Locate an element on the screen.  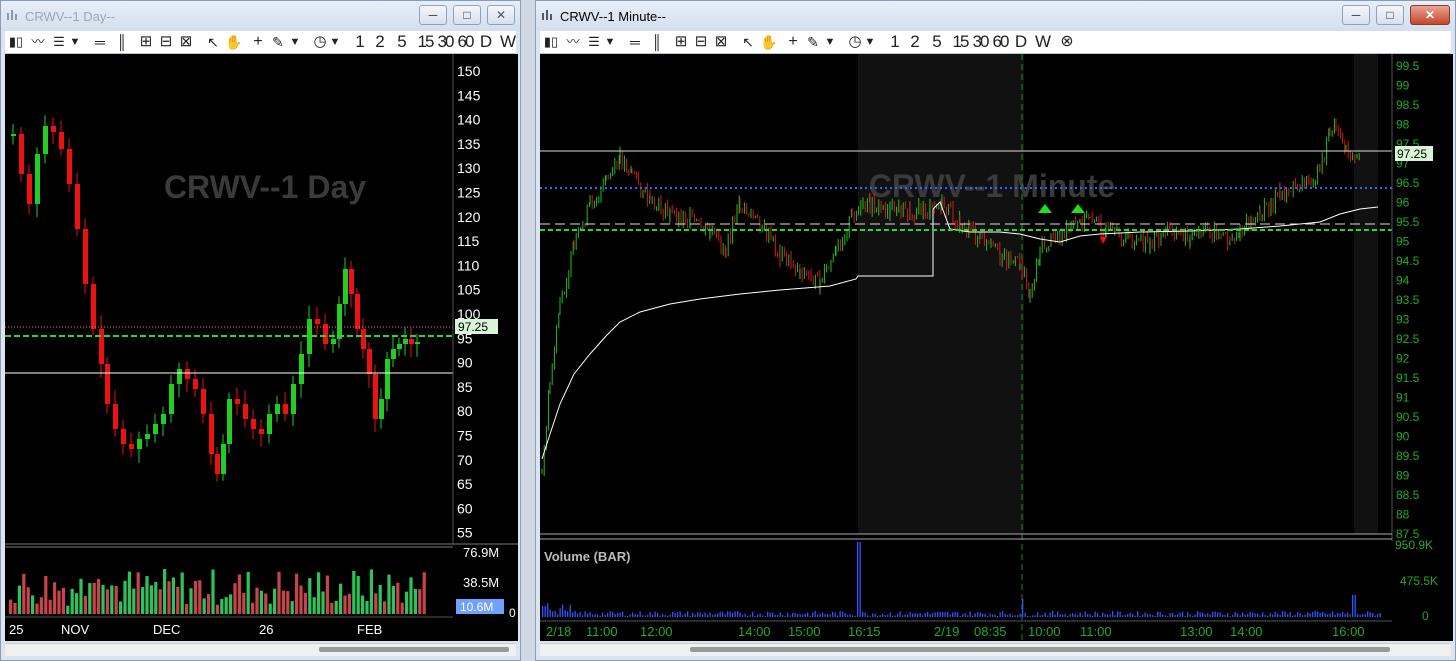
minute-volume-bars is located at coordinates (961, 579).